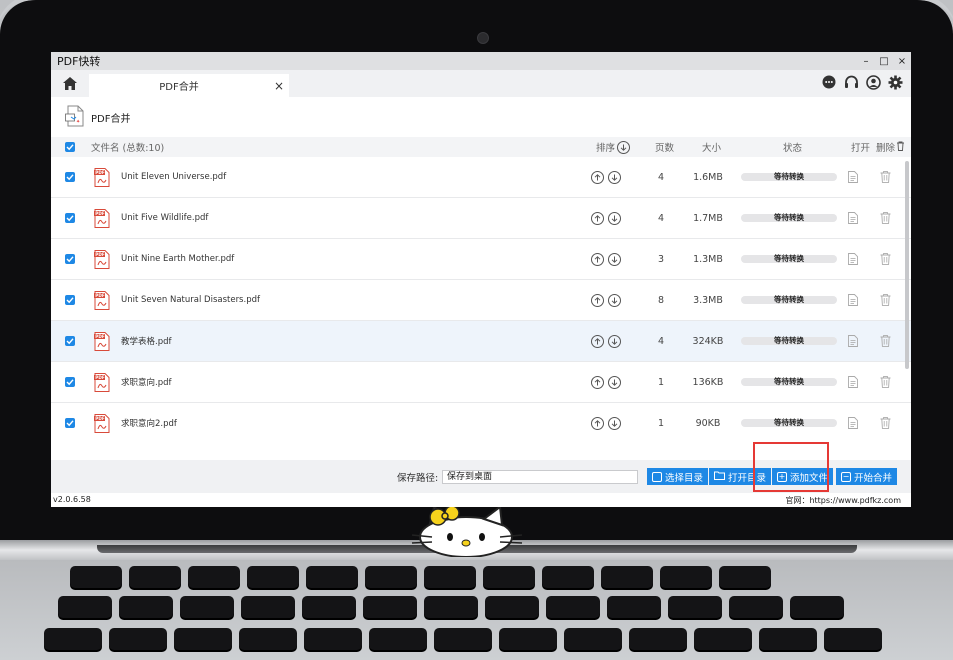  I want to click on file-size: 1.3MB, so click(708, 259).